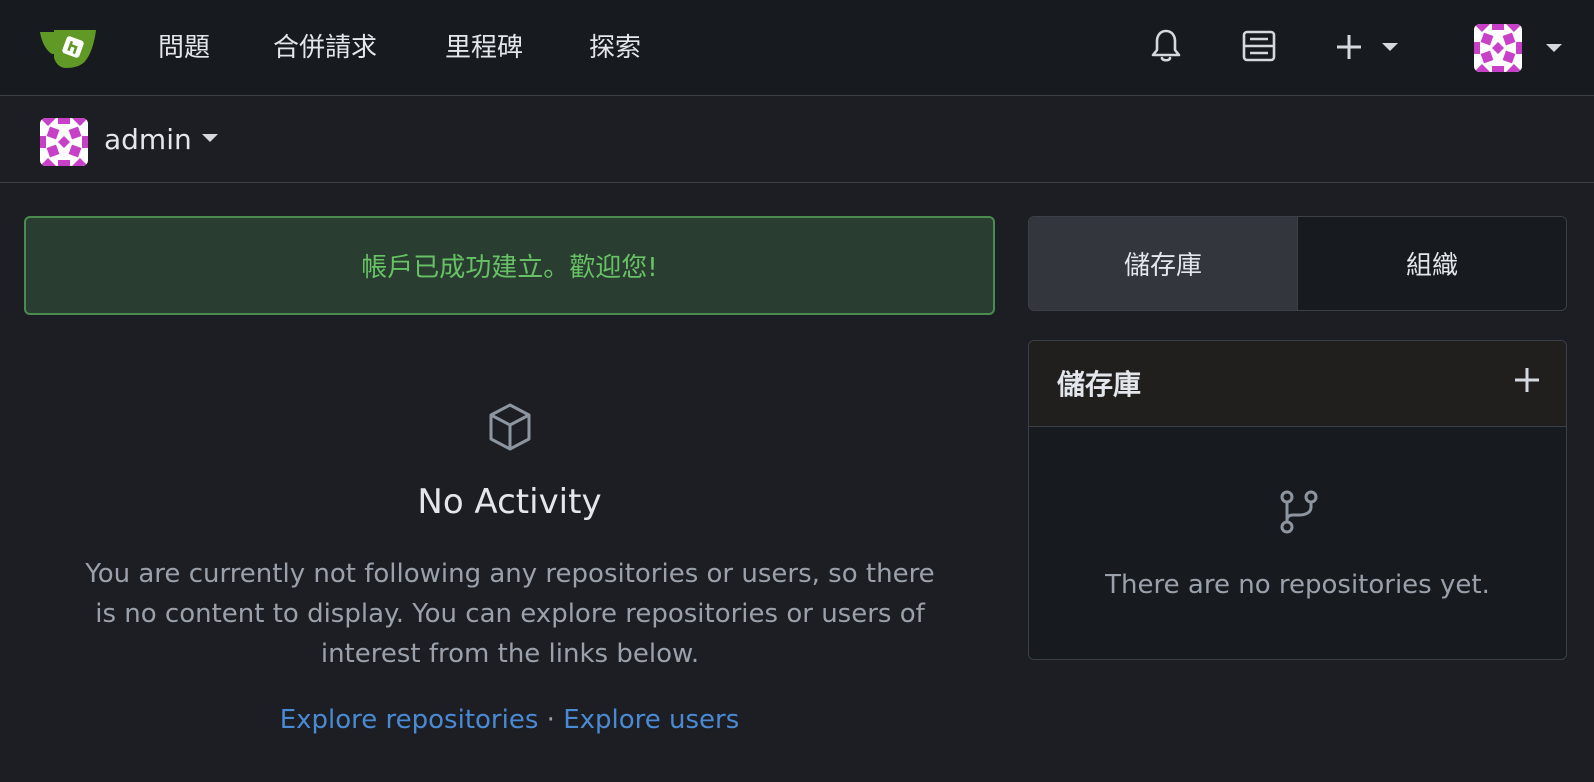 The image size is (1594, 782). I want to click on repository-list-box: 儲存庫 There are no repositories yet., so click(1297, 500).